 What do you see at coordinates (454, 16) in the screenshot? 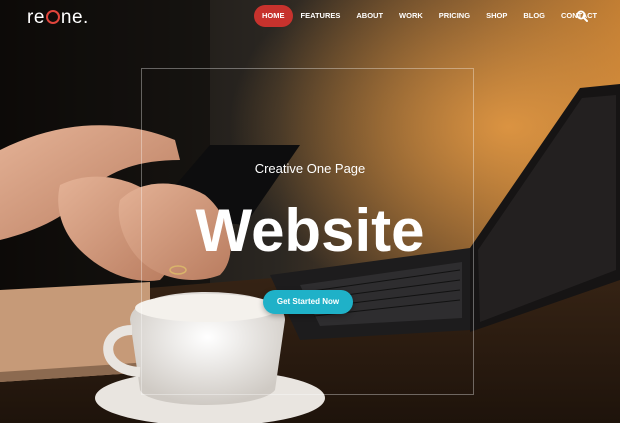
I see `nav-item-pricing: PRICING` at bounding box center [454, 16].